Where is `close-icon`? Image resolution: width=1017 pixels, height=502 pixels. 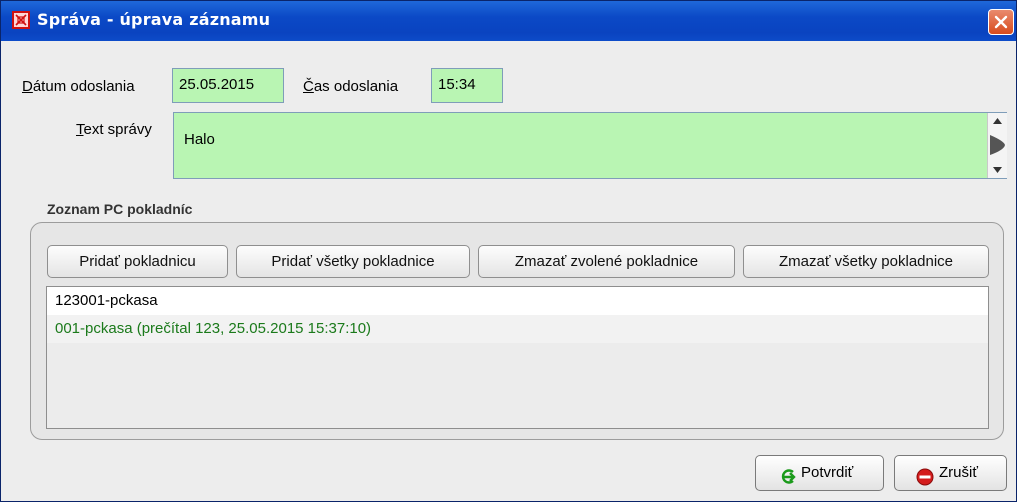 close-icon is located at coordinates (1001, 22).